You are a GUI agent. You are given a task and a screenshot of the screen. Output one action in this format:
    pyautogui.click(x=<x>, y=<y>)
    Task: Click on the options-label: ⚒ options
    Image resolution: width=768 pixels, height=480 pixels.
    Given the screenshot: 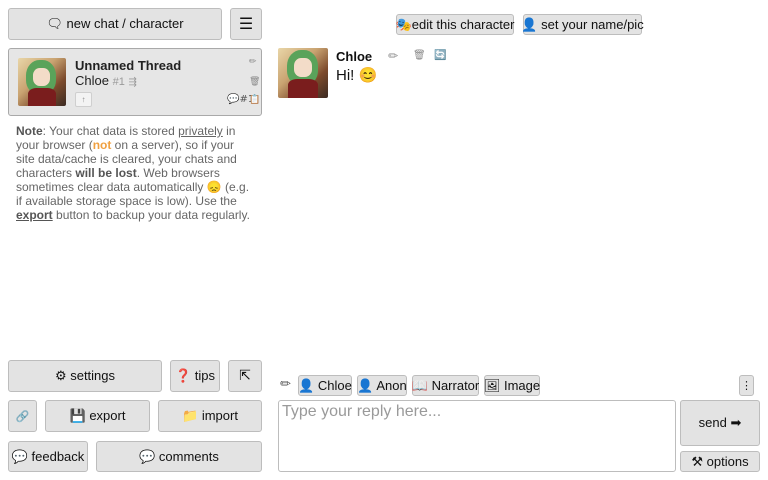 What is the action you would take?
    pyautogui.click(x=720, y=461)
    